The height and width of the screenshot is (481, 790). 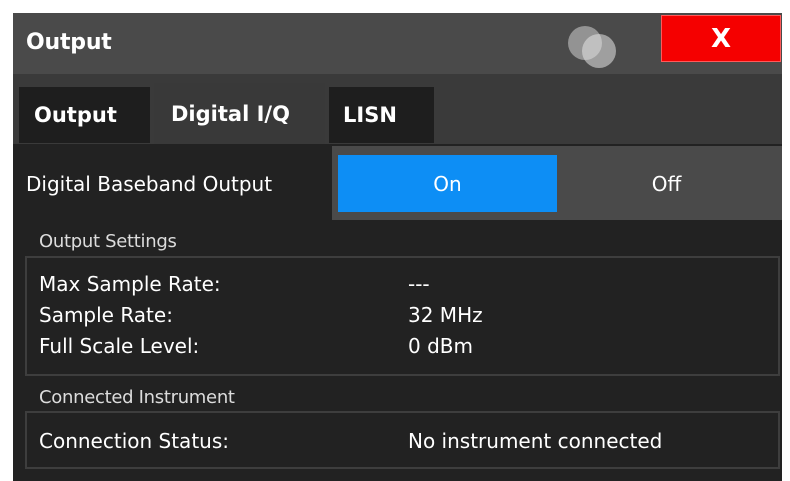 What do you see at coordinates (397, 43) in the screenshot?
I see `title-bar: Output X` at bounding box center [397, 43].